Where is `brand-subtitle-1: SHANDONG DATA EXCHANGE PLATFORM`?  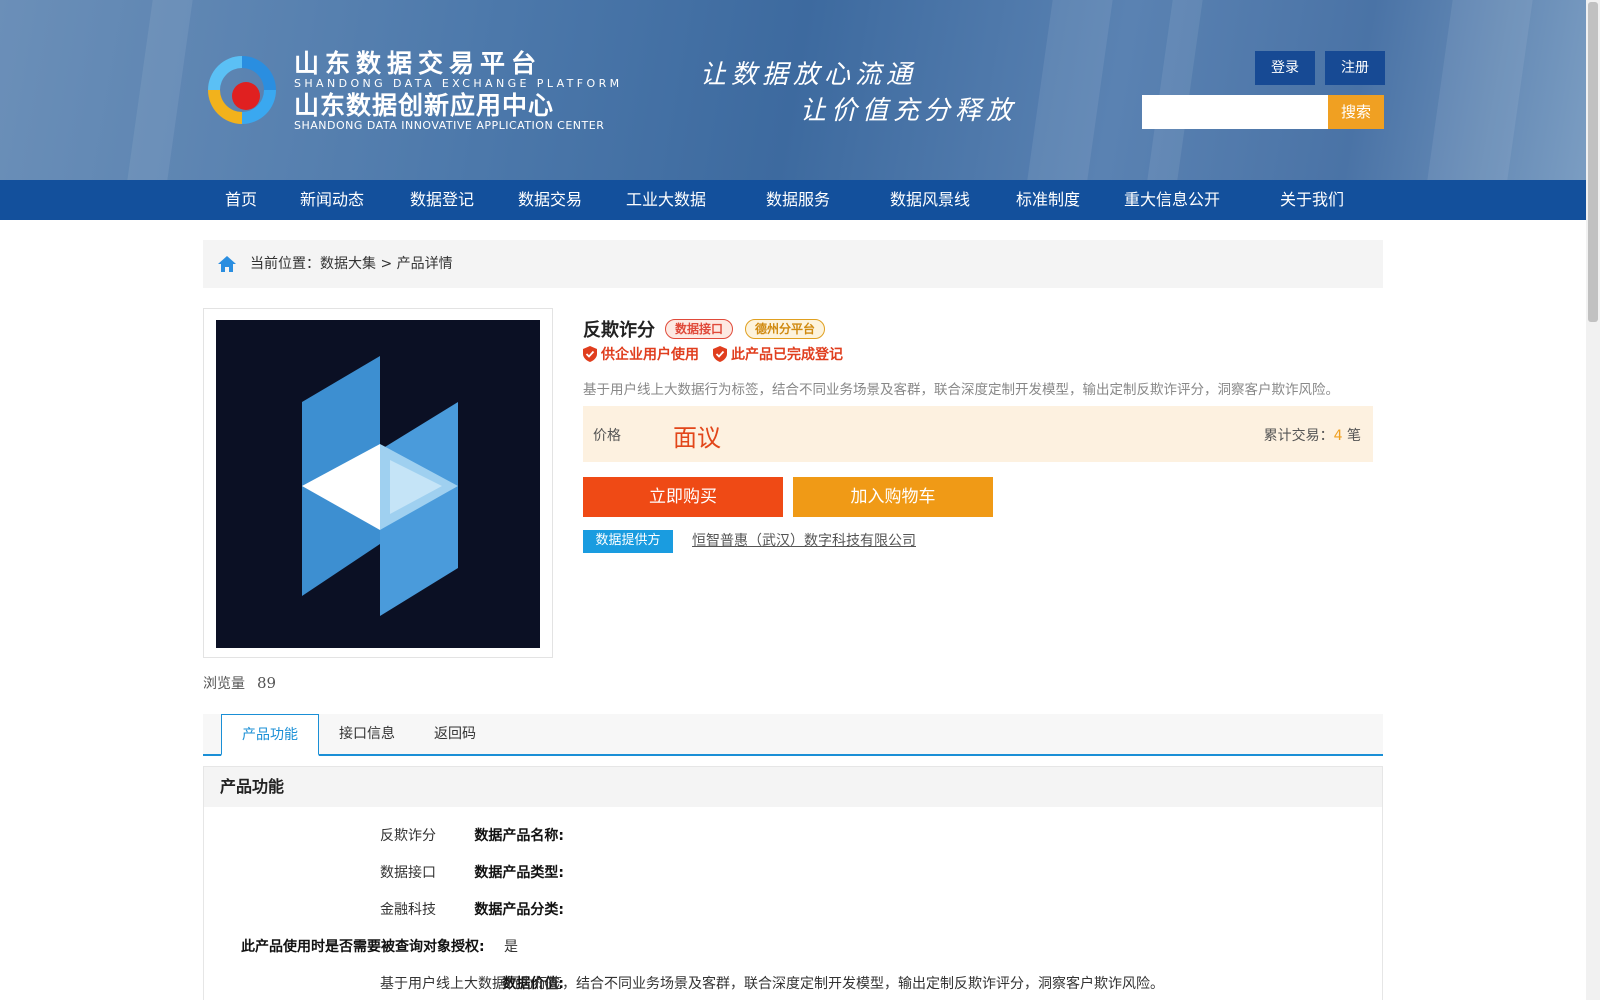 brand-subtitle-1: SHANDONG DATA EXCHANGE PLATFORM is located at coordinates (458, 83).